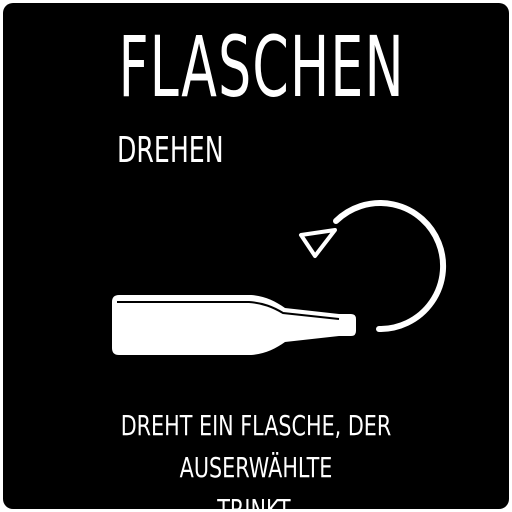 Image resolution: width=512 pixels, height=512 pixels. I want to click on description-line-1: DREHT EIN FLASCHE, DER AUSERWÄHLTE, so click(256, 446).